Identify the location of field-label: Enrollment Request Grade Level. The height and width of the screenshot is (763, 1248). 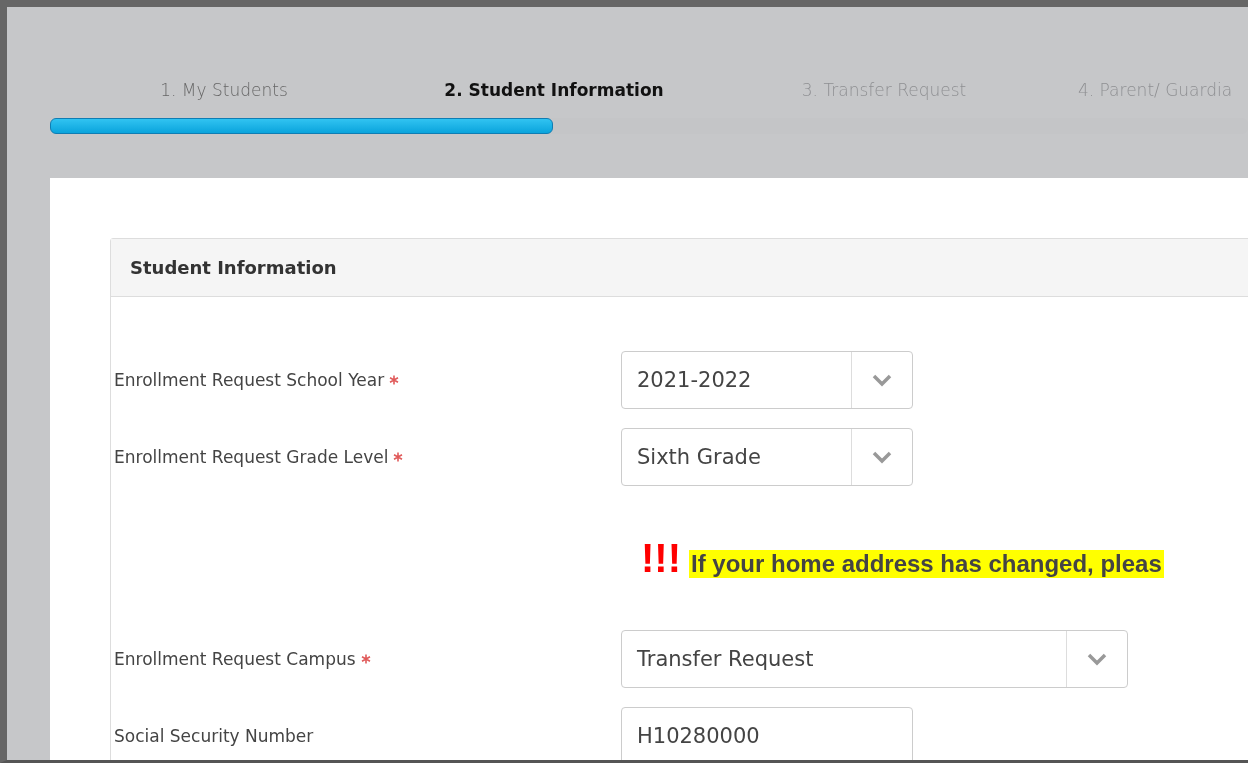
(251, 457).